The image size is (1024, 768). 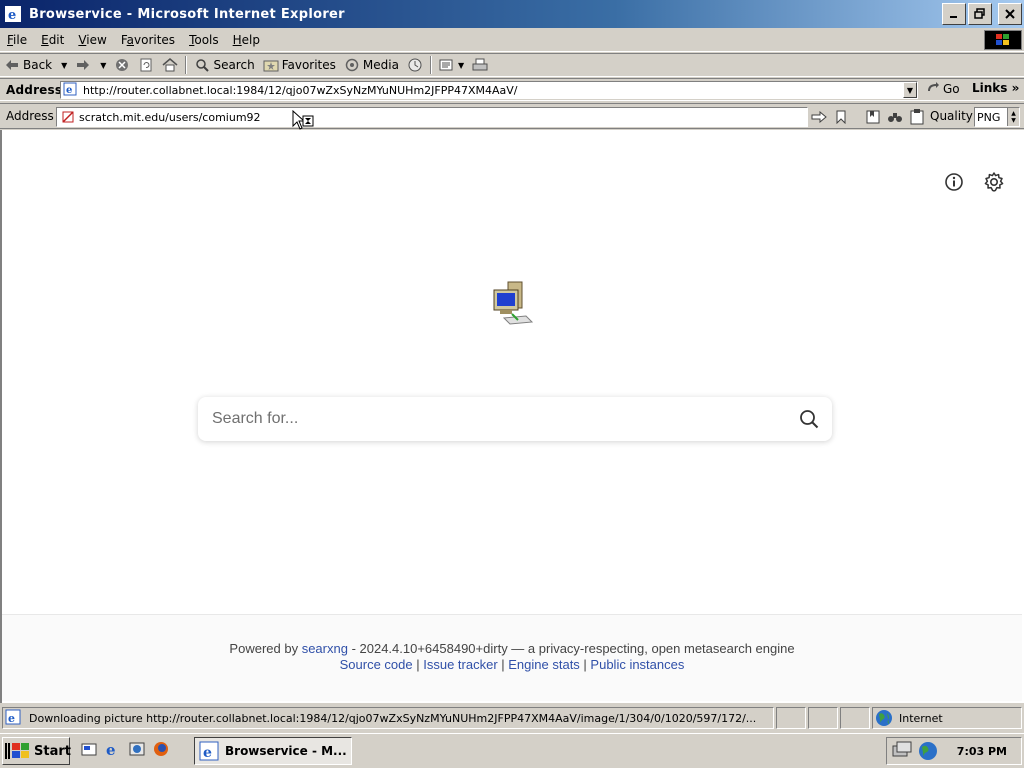 I want to click on mail-button: ▼, so click(x=451, y=65).